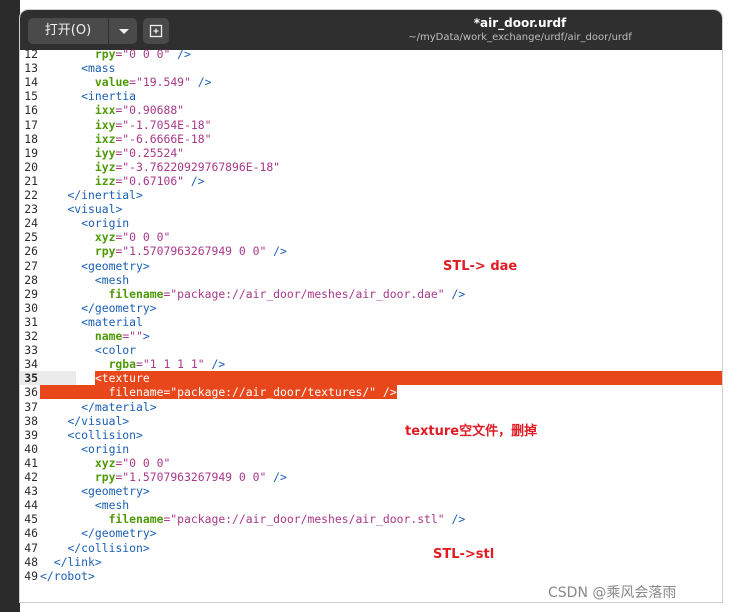 The height and width of the screenshot is (612, 735). I want to click on code-line: 25 xyz="0 0 0", so click(371, 237).